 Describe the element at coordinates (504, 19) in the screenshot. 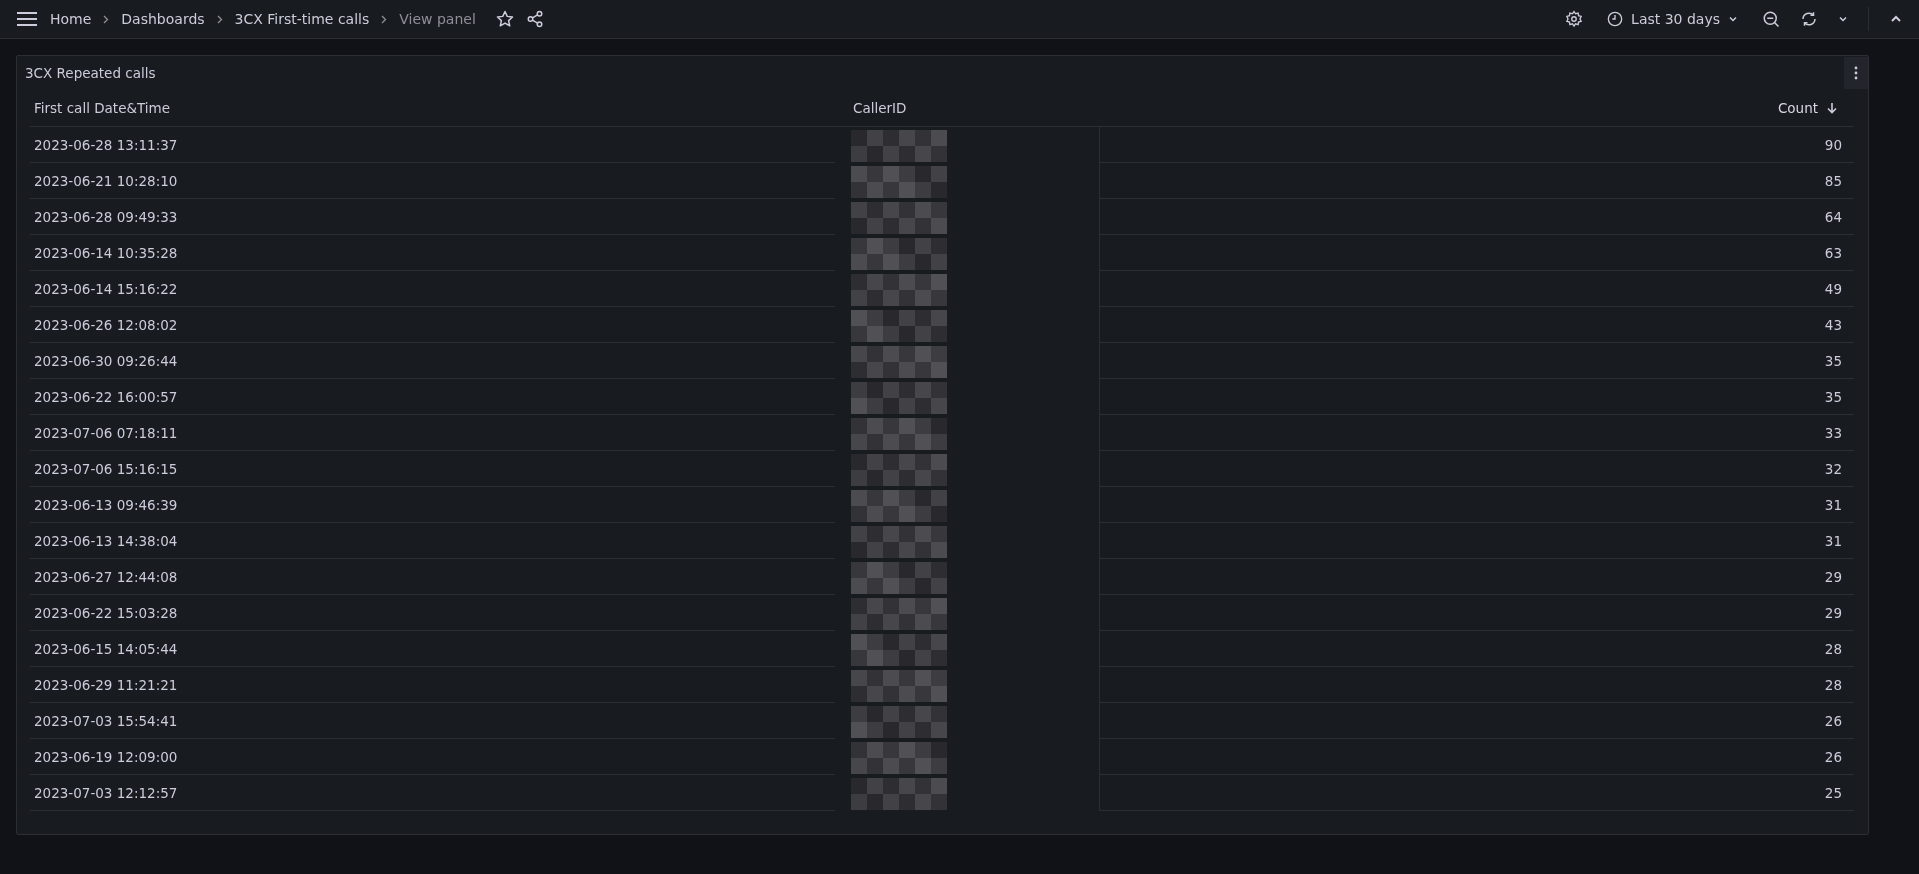

I see `star-icon` at that location.